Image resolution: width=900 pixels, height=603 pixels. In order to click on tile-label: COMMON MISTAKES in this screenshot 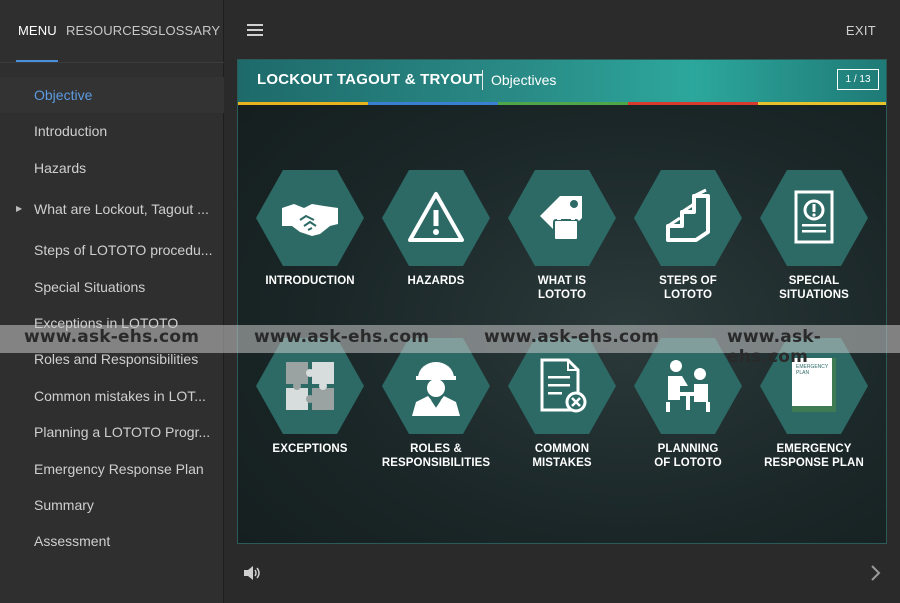, I will do `click(562, 456)`.